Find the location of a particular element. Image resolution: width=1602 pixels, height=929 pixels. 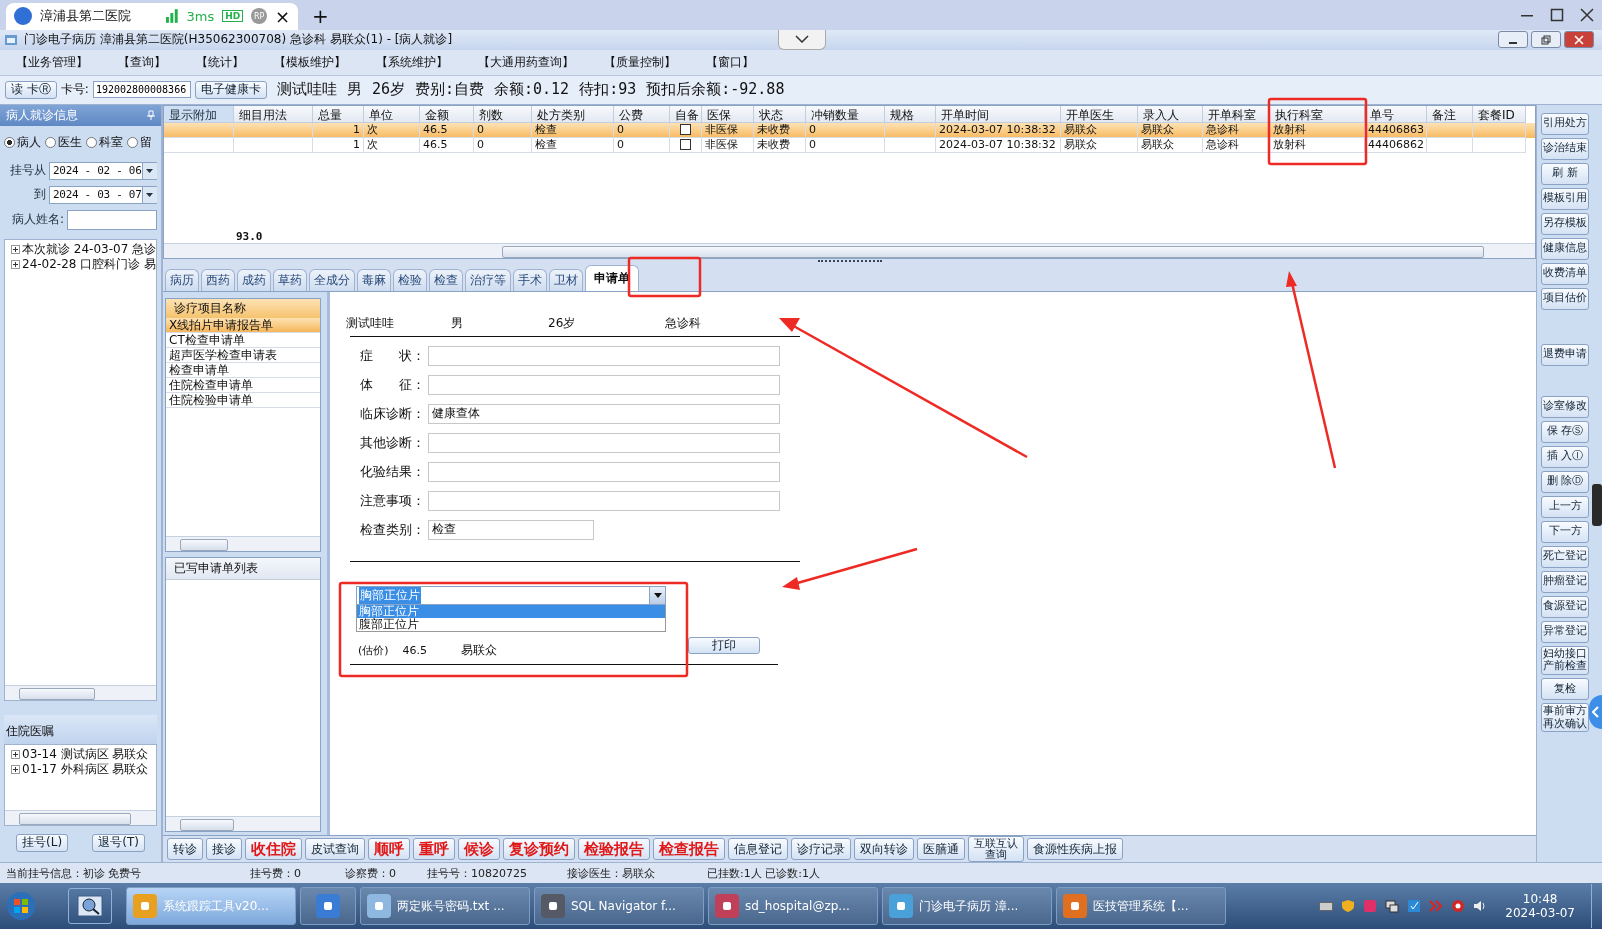

request-type-item: CT检查申请单 is located at coordinates (243, 340).